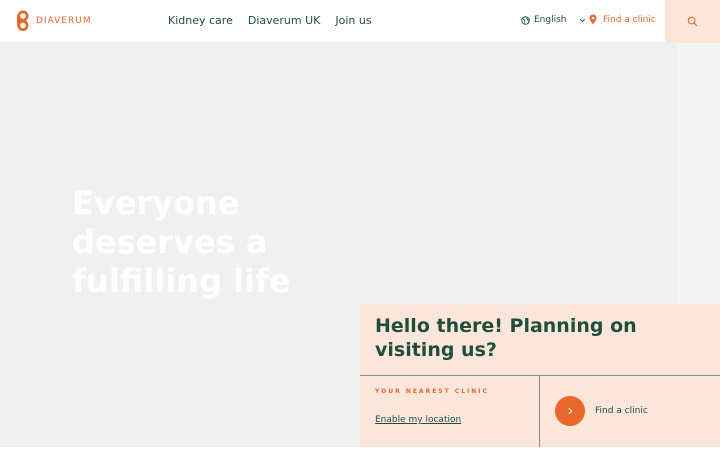 The width and height of the screenshot is (720, 450). I want to click on panel-title: Hello there! Planning on visiting us?, so click(506, 338).